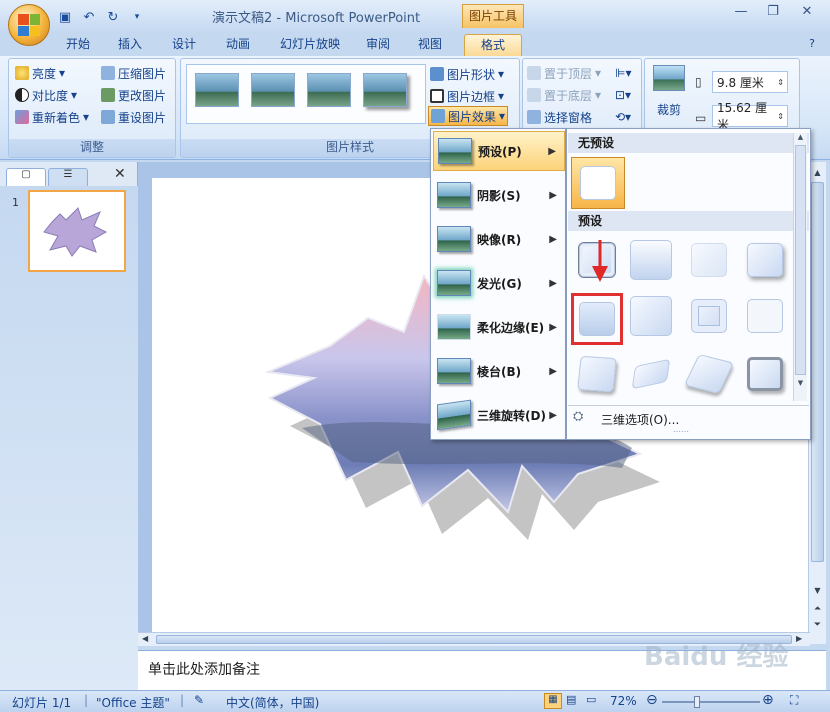 This screenshot has height=712, width=830. What do you see at coordinates (800, 383) in the screenshot?
I see `gallery-scroll-down-icon: ▼` at bounding box center [800, 383].